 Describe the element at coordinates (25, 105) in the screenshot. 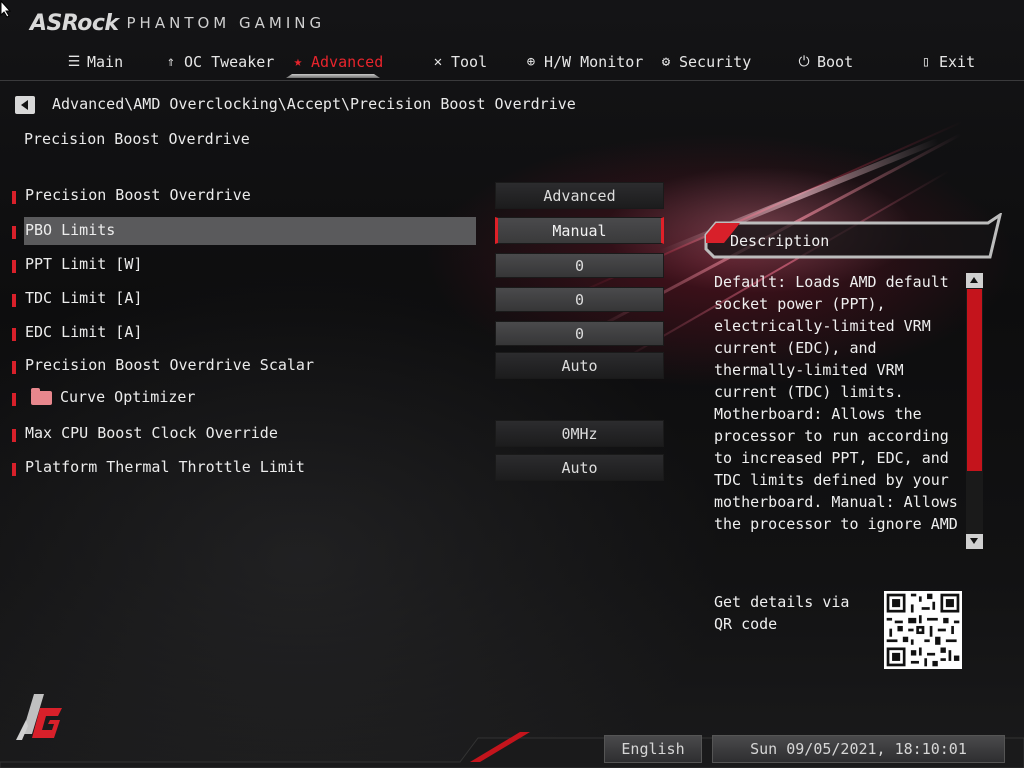

I see `back-button` at that location.